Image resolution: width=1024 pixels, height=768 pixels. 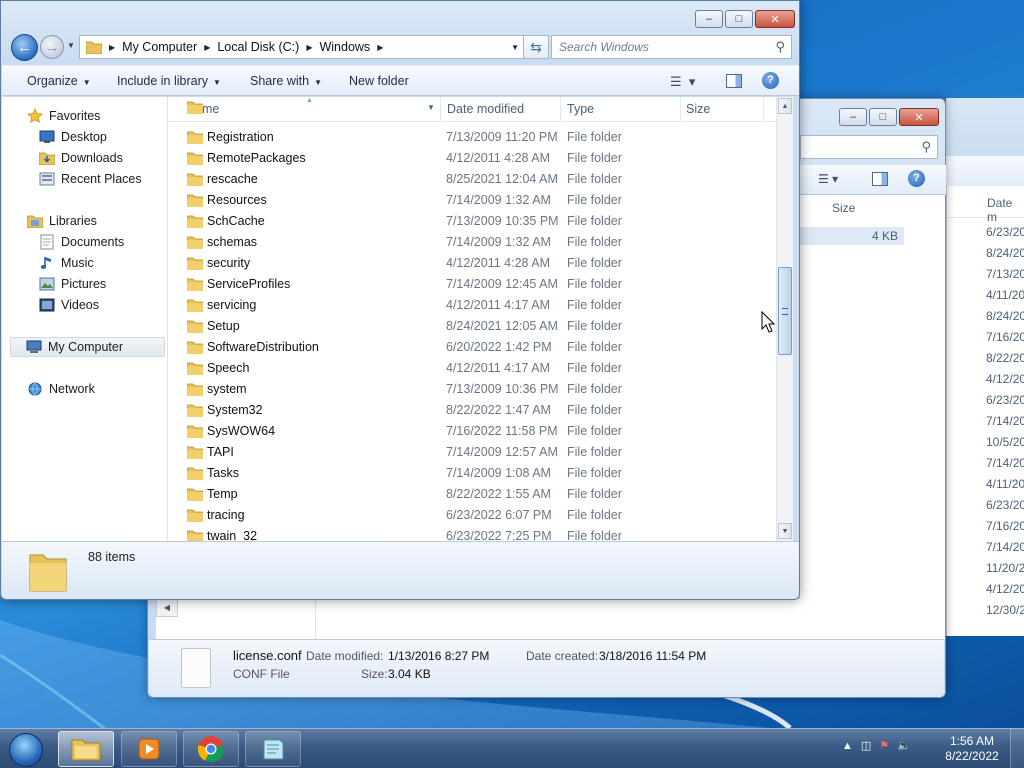 What do you see at coordinates (108, 116) in the screenshot?
I see `nav-favorites: Favorites` at bounding box center [108, 116].